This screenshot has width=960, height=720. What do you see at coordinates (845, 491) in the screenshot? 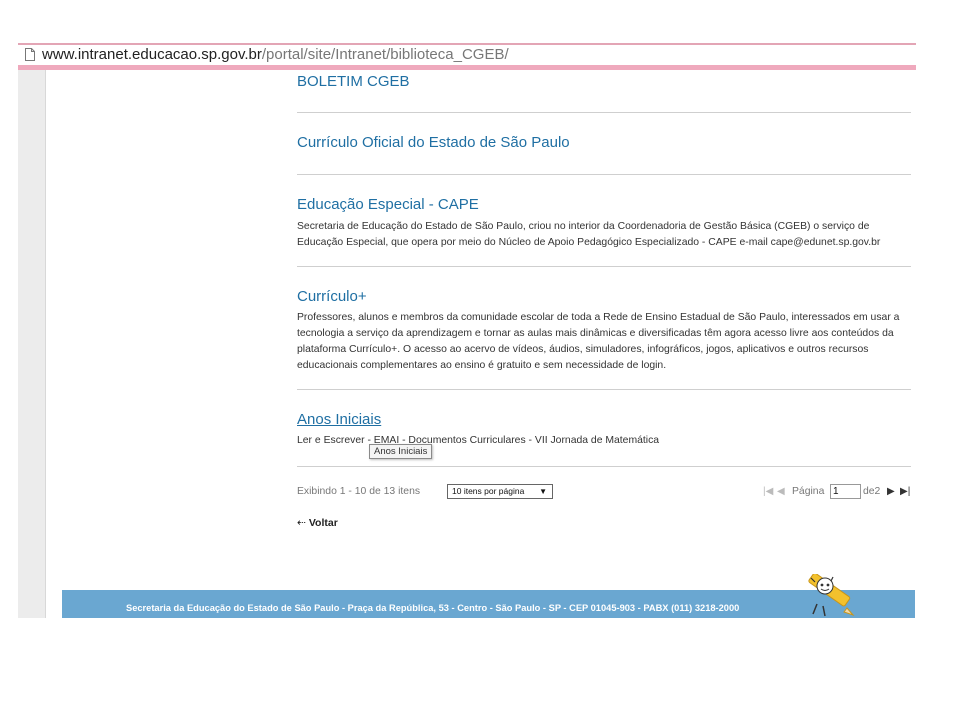
I see `page-number-input: 1` at bounding box center [845, 491].